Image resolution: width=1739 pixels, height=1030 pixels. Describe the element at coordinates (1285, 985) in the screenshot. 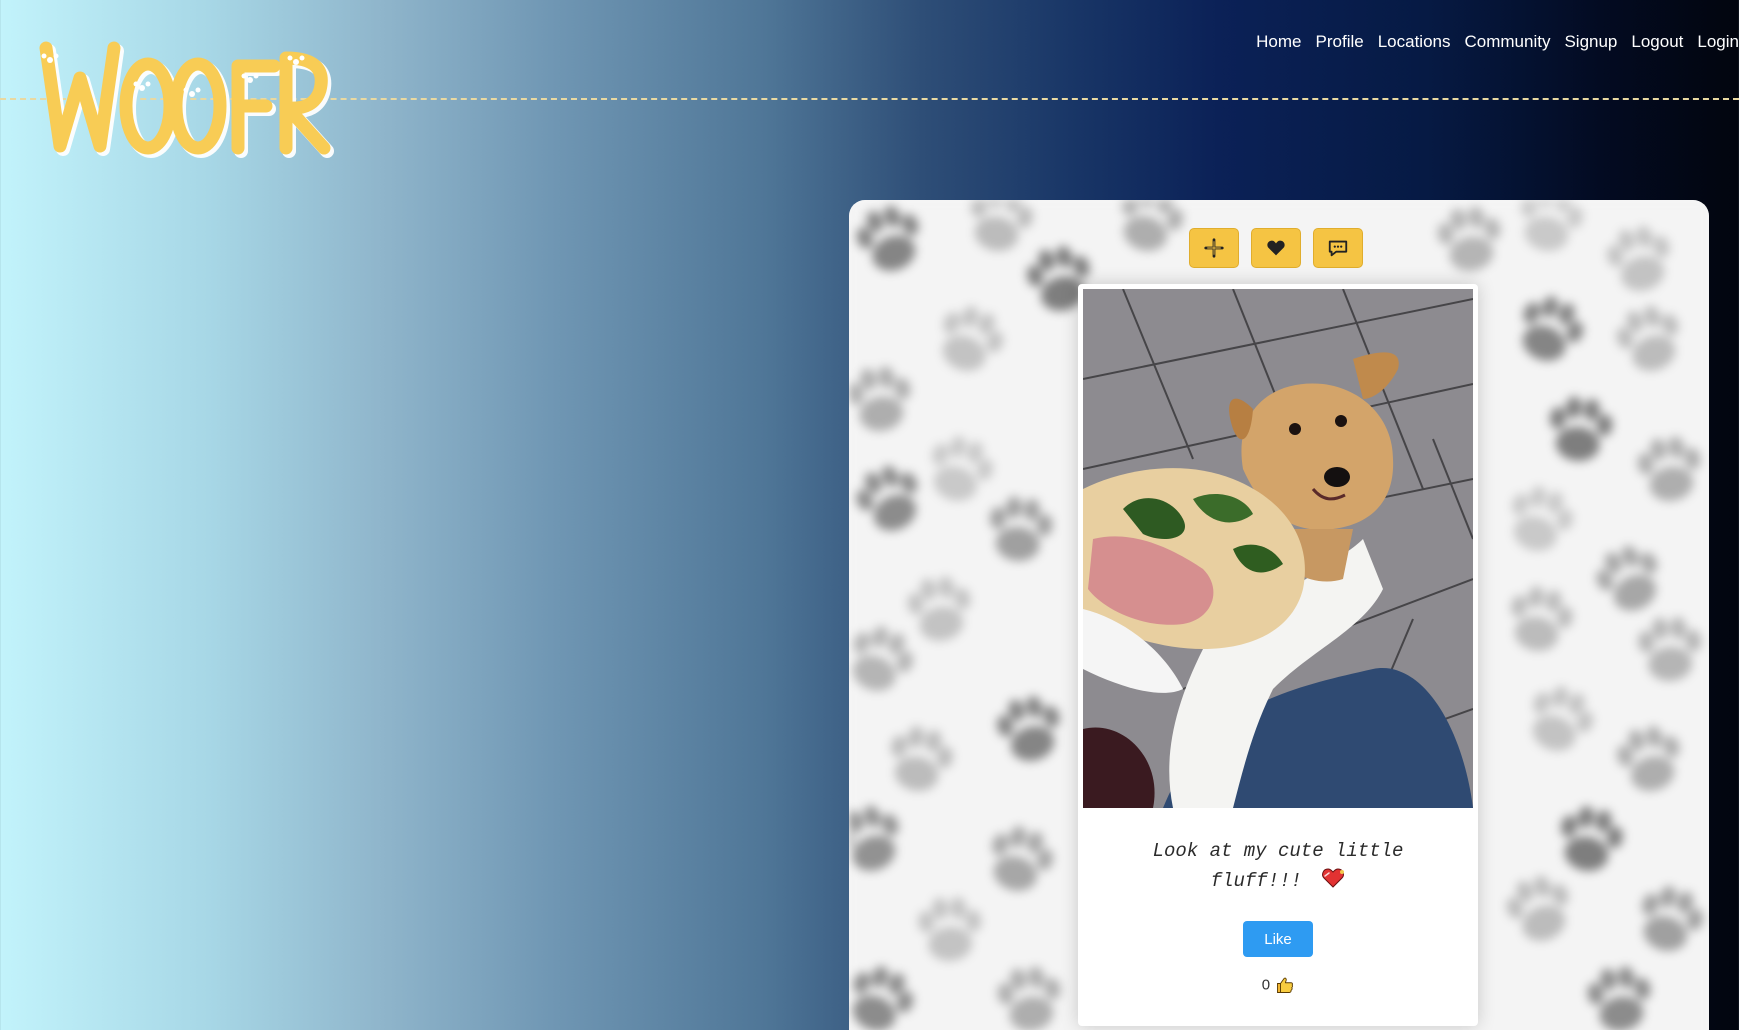

I see `thumbs-up-icon` at that location.